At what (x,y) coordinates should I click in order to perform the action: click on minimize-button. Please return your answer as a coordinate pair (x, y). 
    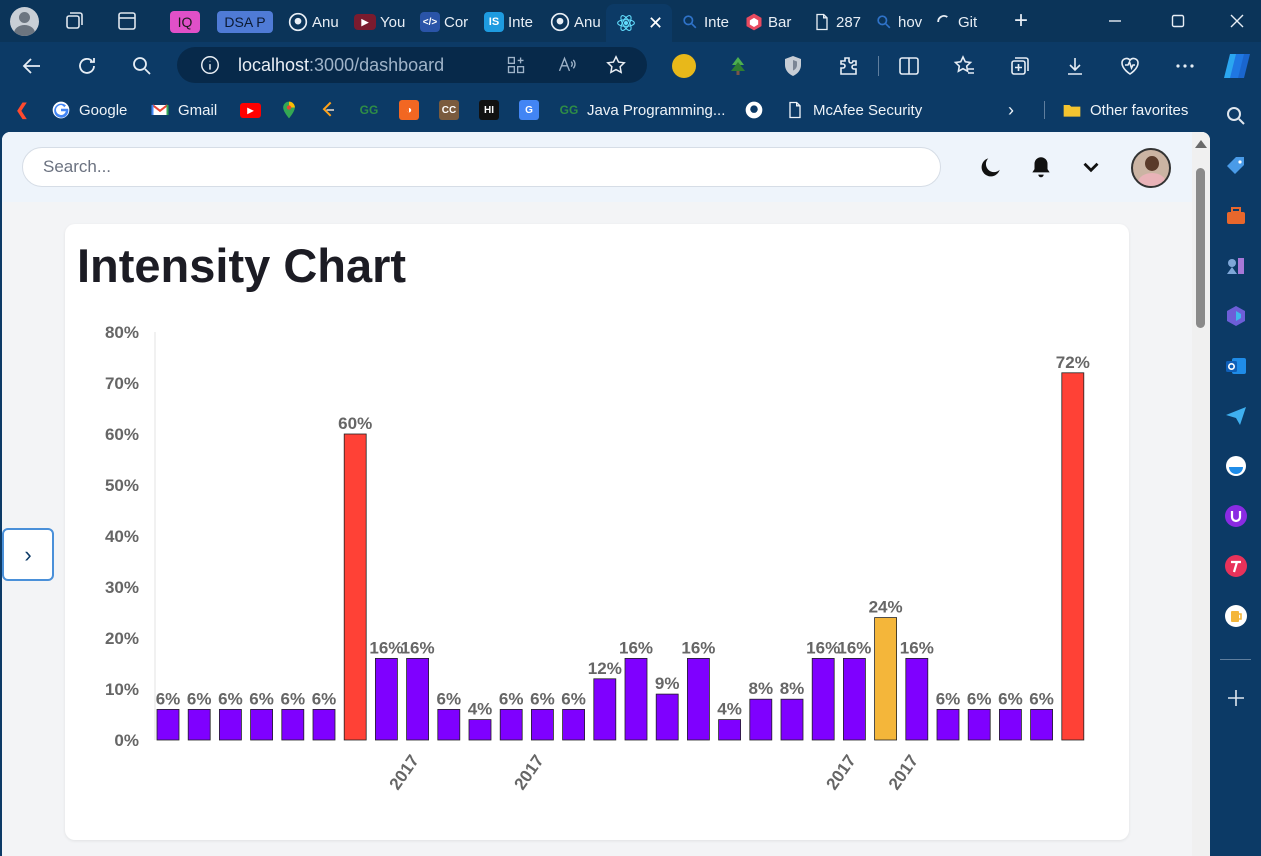
    Looking at the image, I should click on (1115, 21).